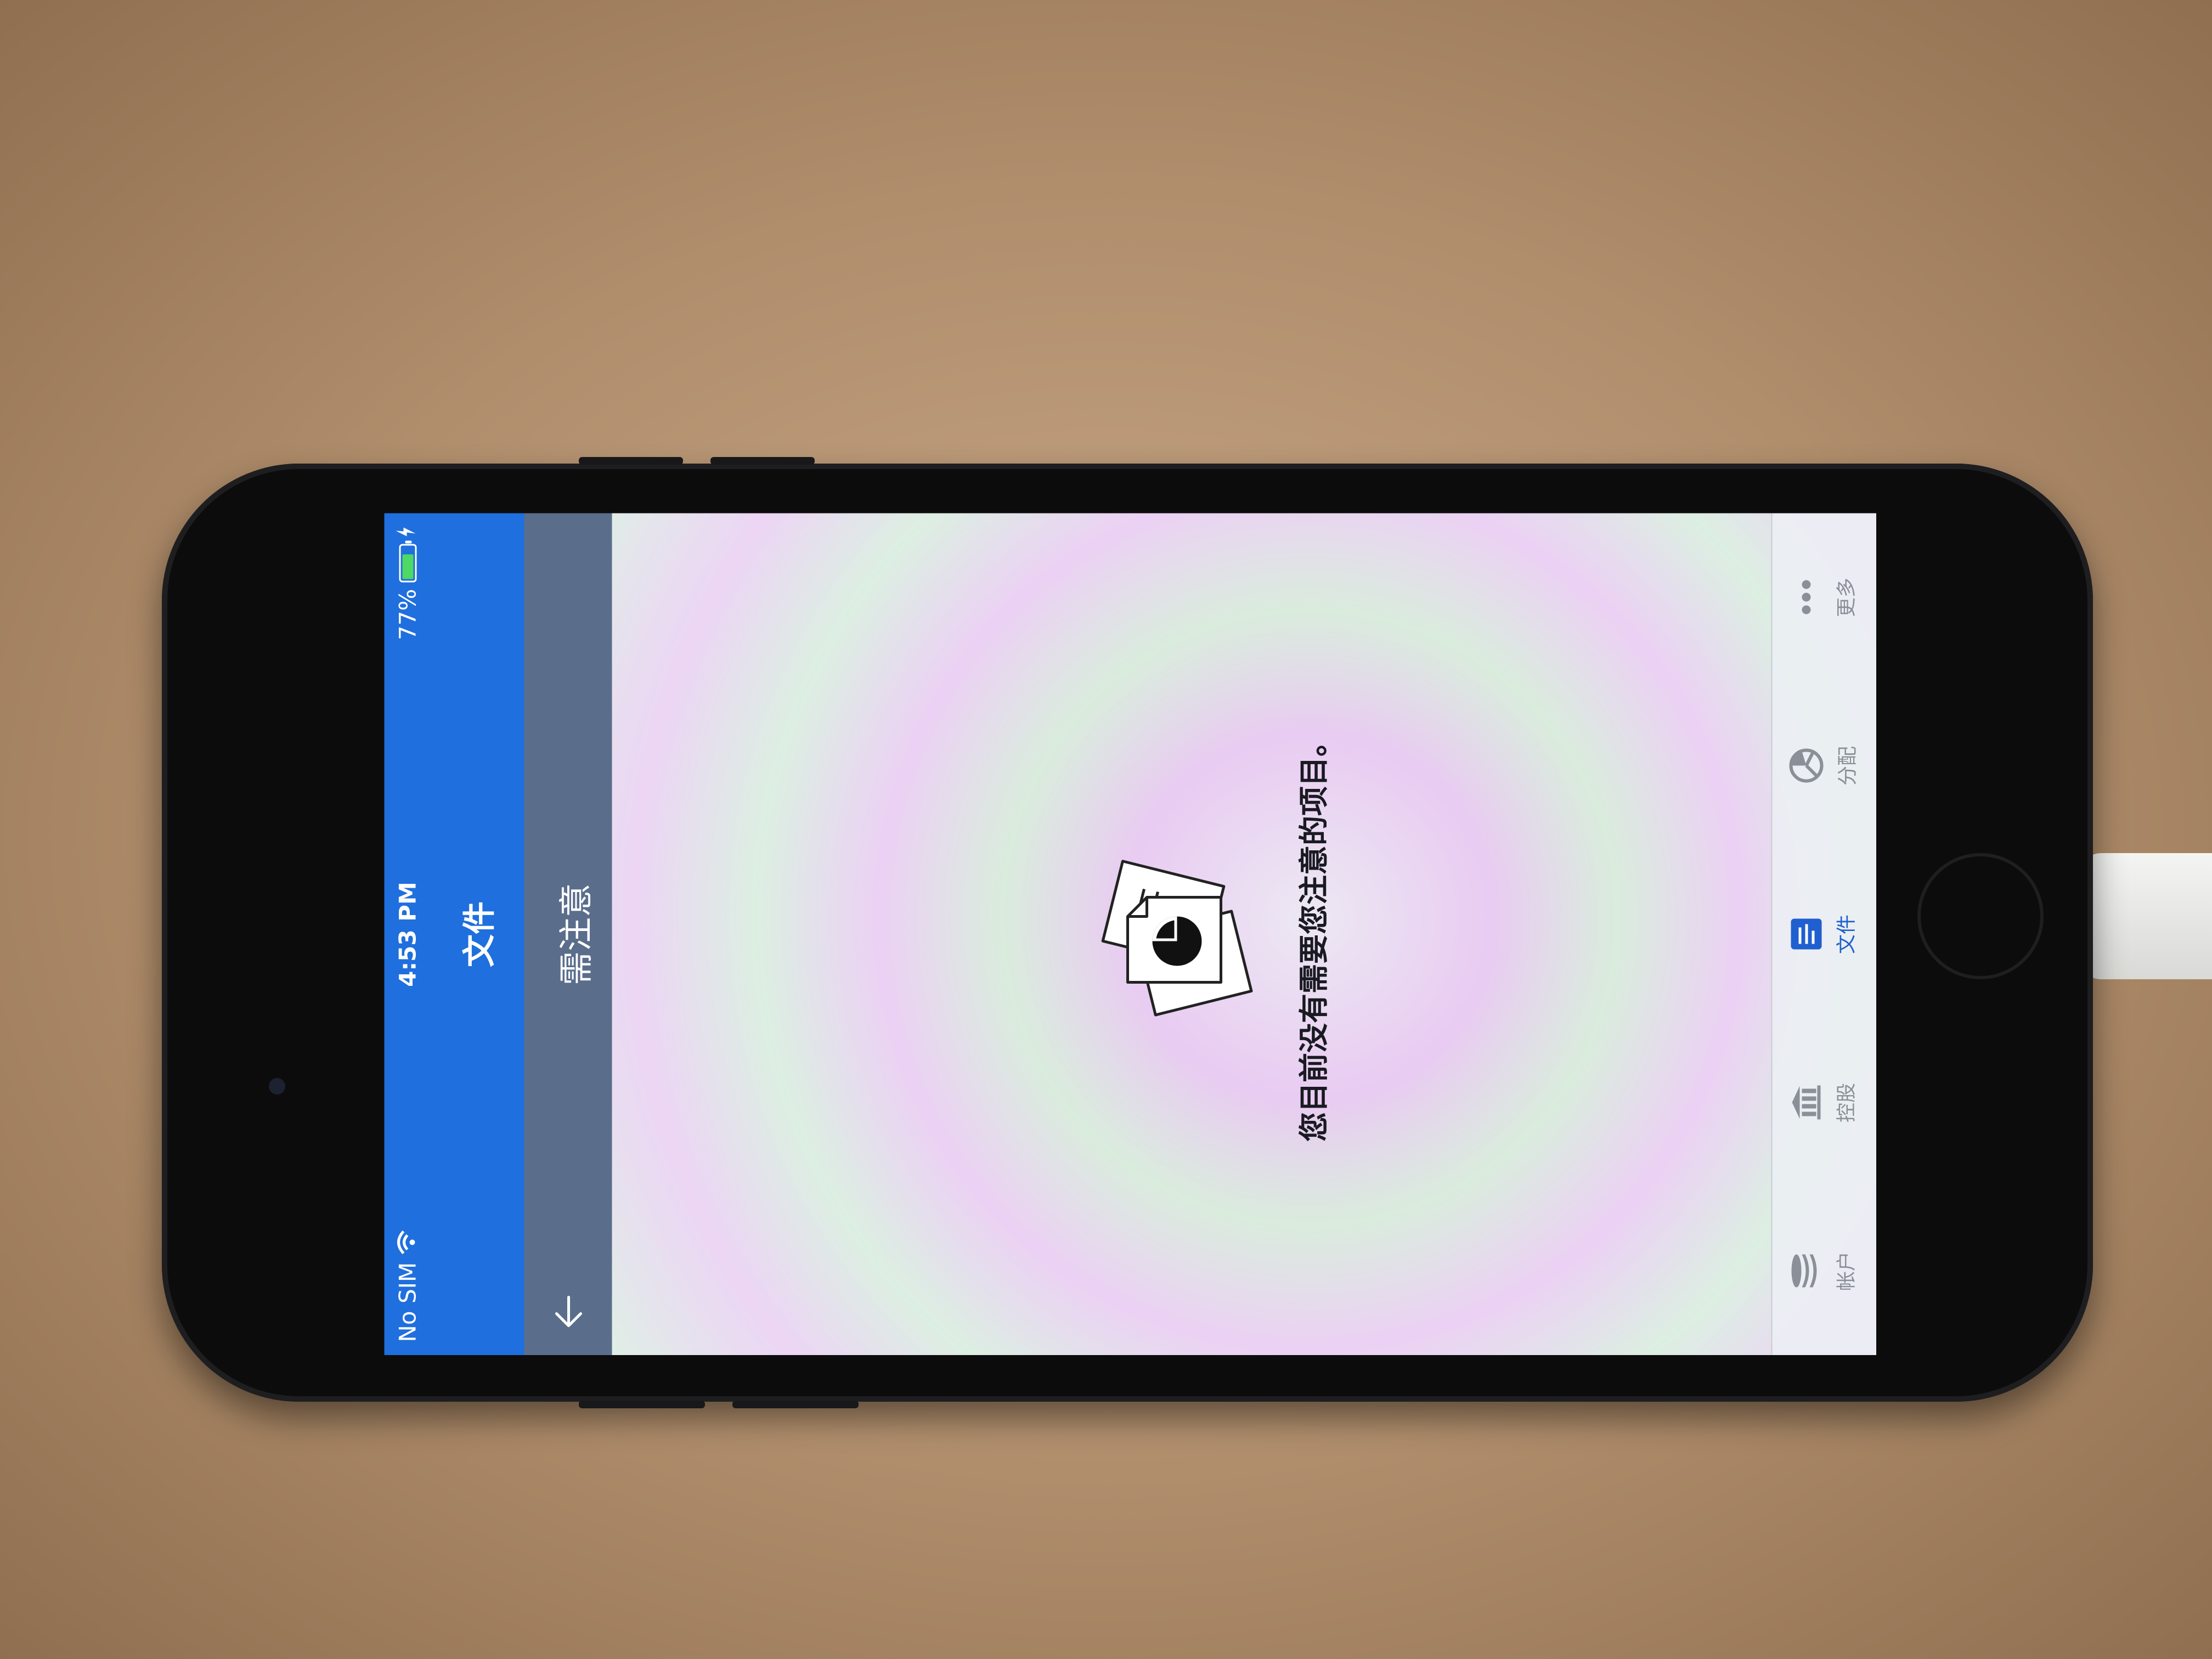  I want to click on side-button, so click(795, 1404).